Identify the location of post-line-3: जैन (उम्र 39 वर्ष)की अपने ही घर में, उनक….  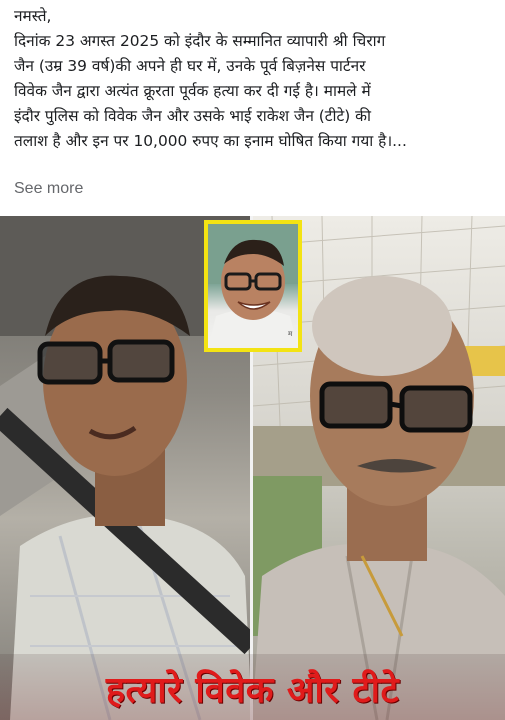
(190, 66).